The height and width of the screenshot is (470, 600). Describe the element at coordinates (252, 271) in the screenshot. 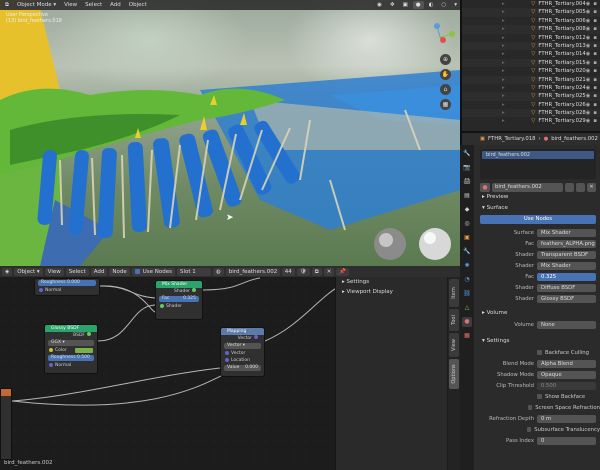

I see `material-name-field: bird_feathers.002` at that location.